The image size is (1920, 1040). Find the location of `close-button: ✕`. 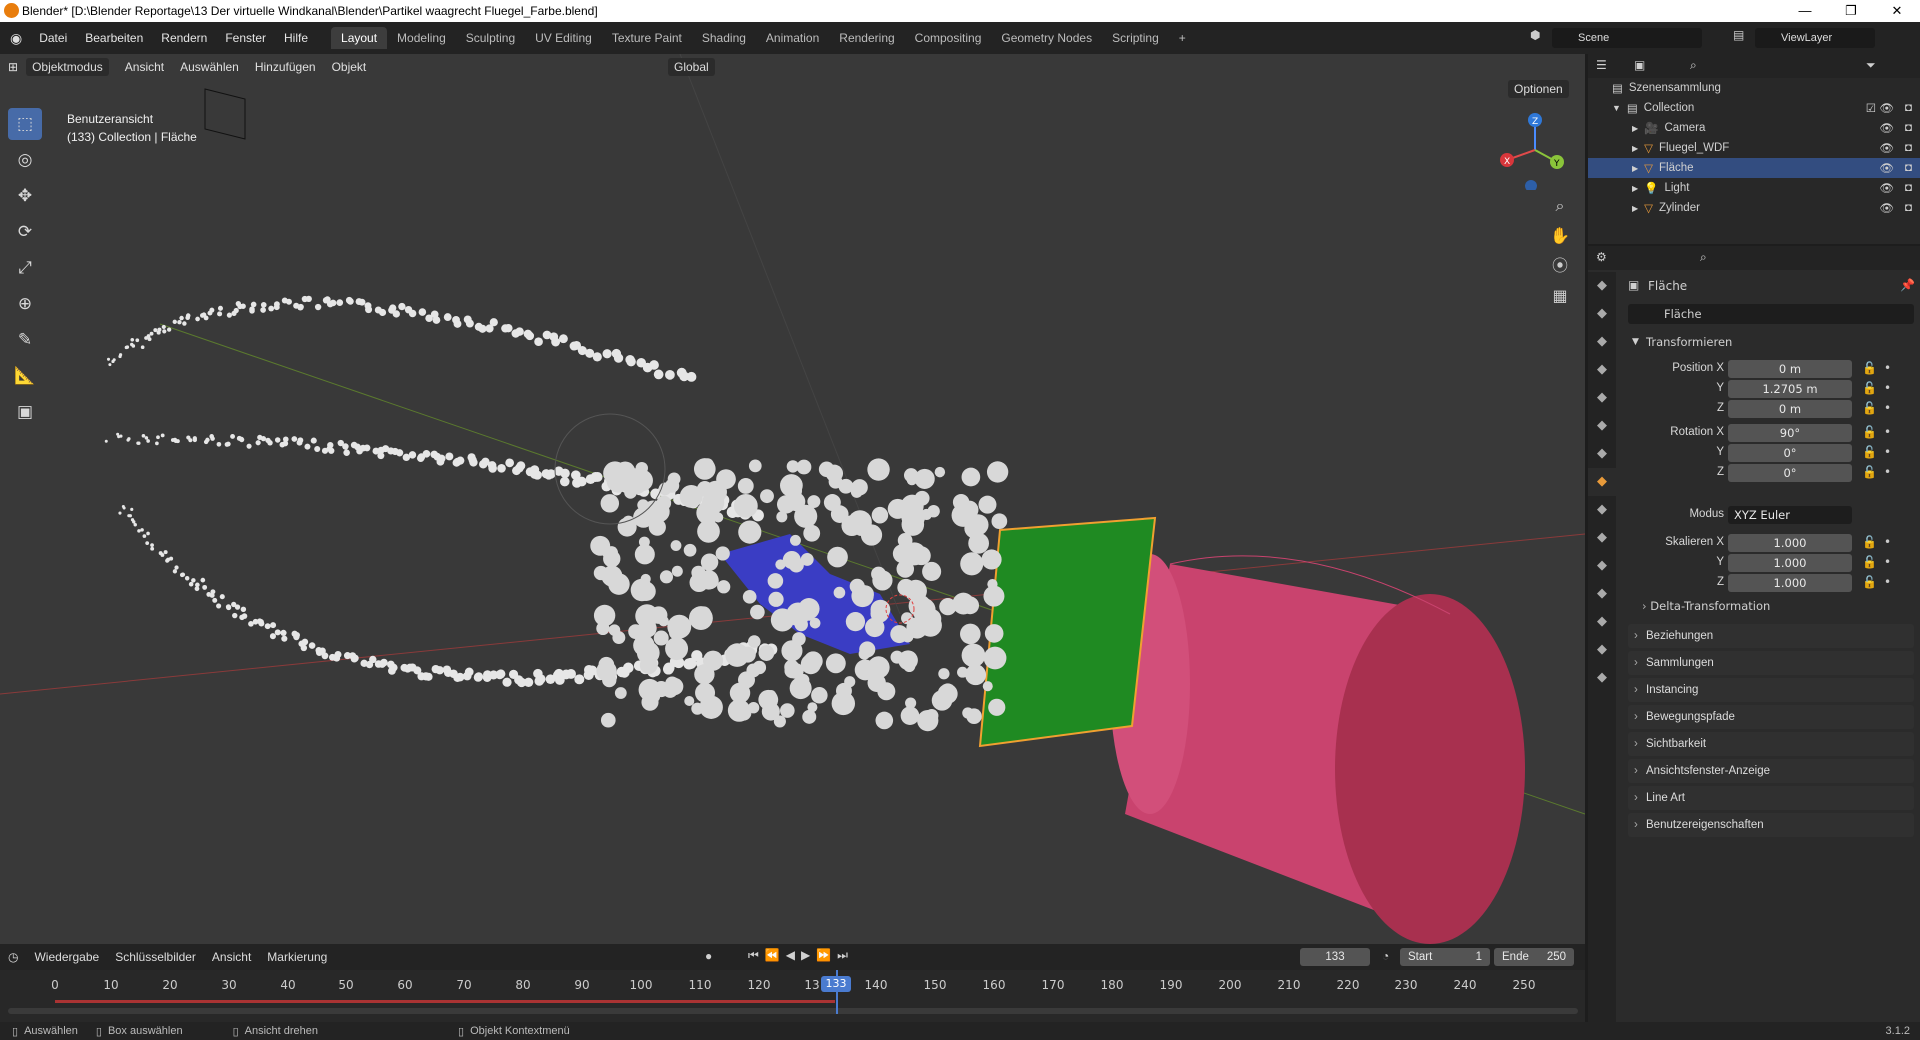

close-button: ✕ is located at coordinates (1897, 11).